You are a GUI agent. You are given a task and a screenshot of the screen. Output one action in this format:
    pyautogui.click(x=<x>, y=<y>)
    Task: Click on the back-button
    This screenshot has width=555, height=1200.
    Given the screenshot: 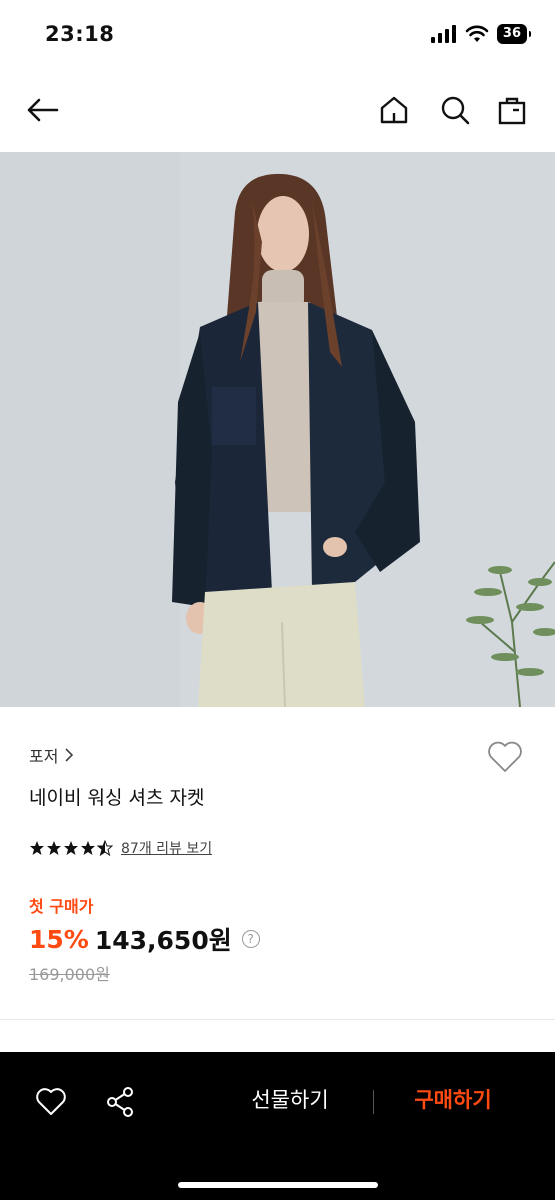 What is the action you would take?
    pyautogui.click(x=42, y=110)
    